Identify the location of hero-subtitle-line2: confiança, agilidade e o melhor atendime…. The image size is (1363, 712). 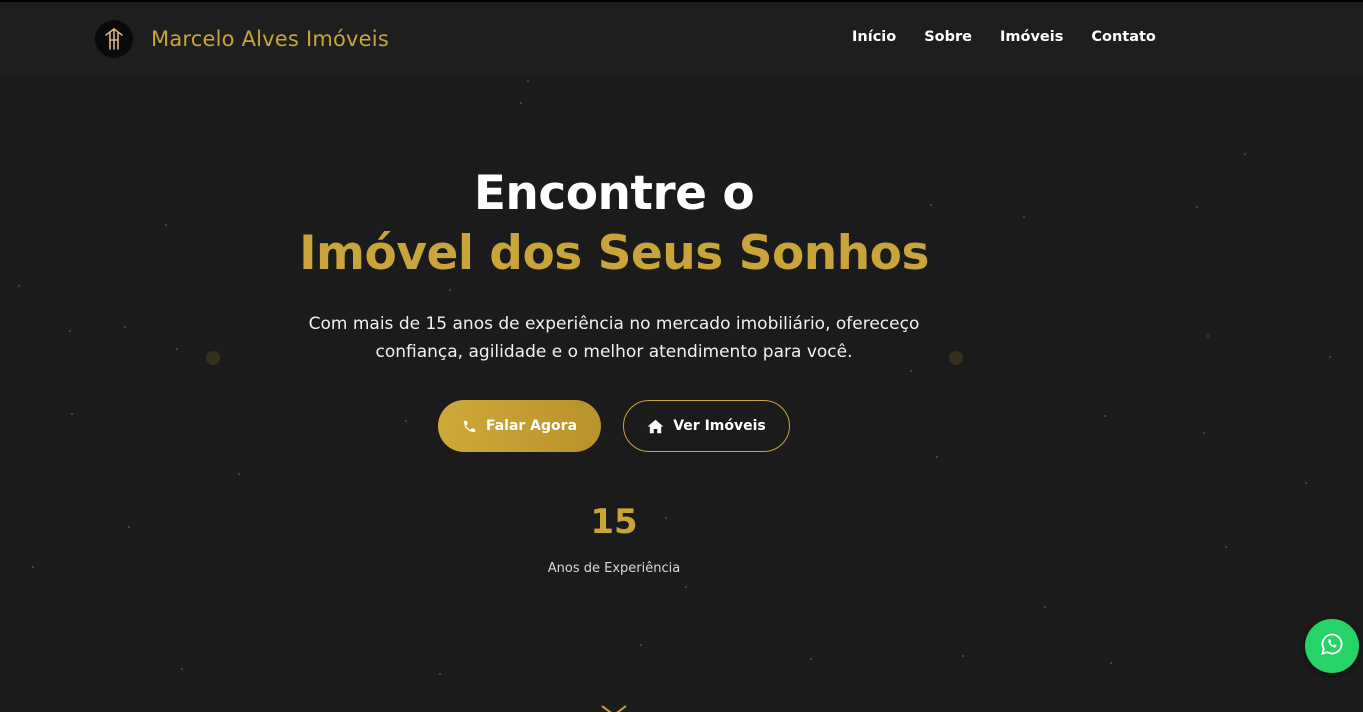
(614, 352).